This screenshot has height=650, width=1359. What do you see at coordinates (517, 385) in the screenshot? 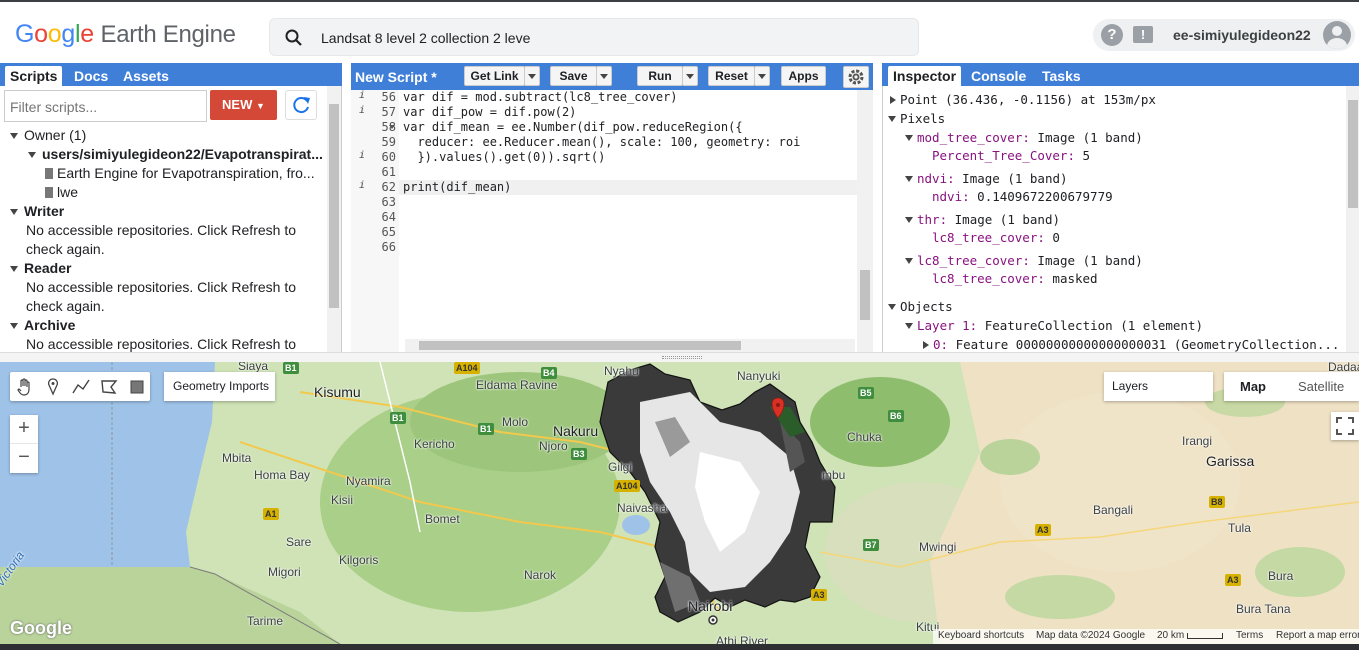
I see `place-label: Eldama Ravine` at bounding box center [517, 385].